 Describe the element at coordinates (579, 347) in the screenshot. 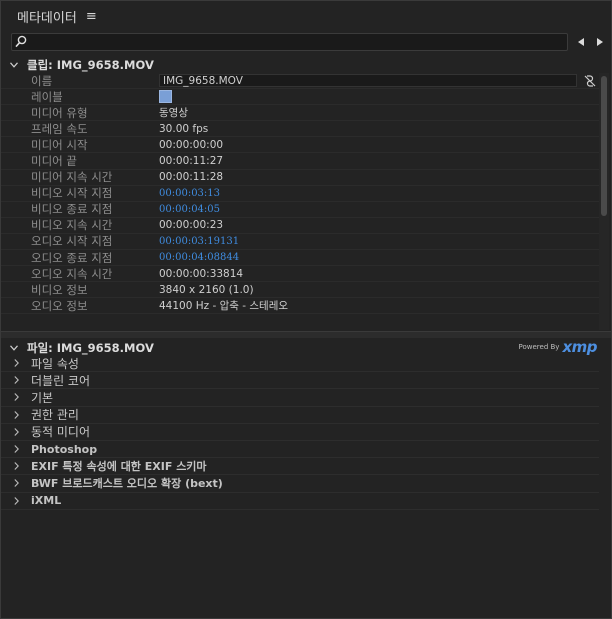

I see `xmp-logo-text: xmp` at that location.